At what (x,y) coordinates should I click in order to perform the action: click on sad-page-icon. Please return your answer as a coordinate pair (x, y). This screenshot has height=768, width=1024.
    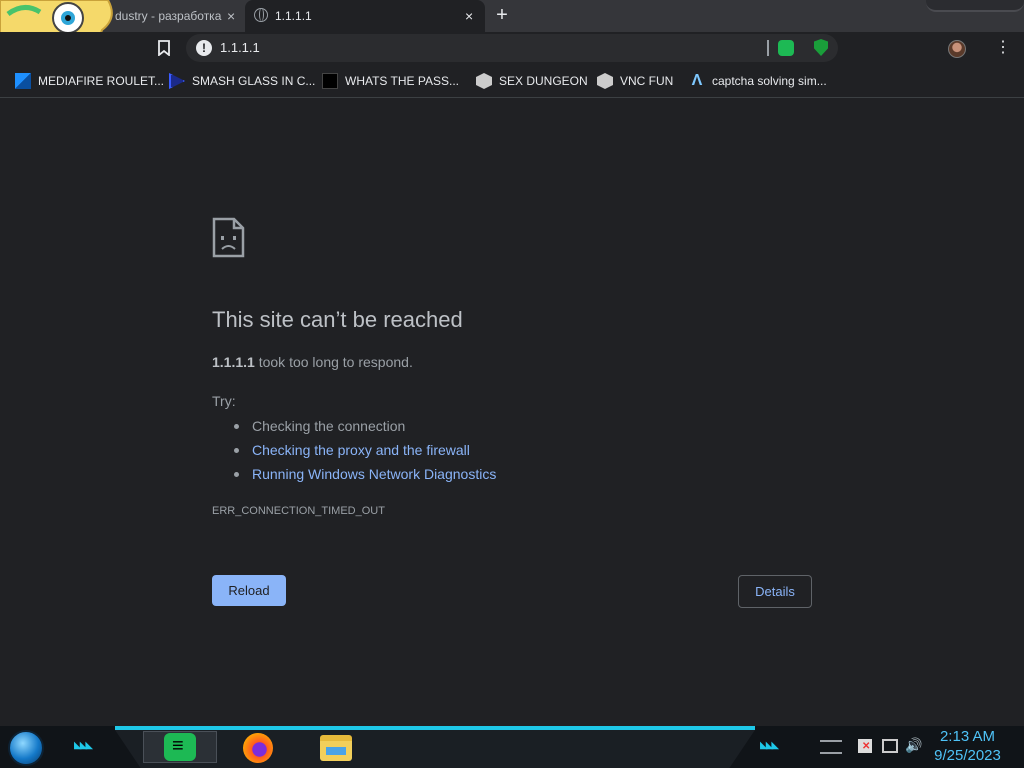
    Looking at the image, I should click on (228, 237).